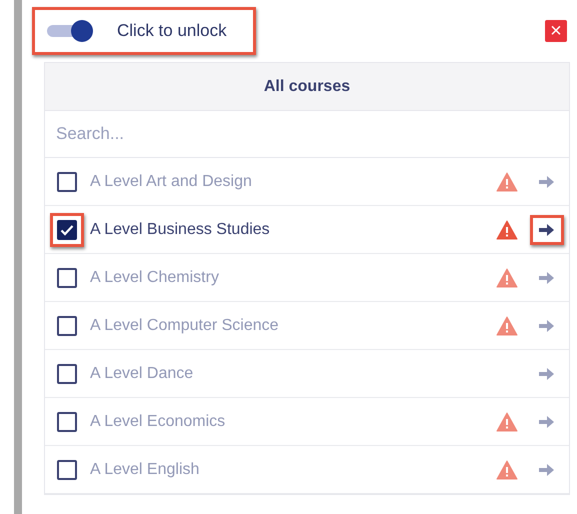 The image size is (577, 514). I want to click on arrow-right-icon, so click(547, 229).